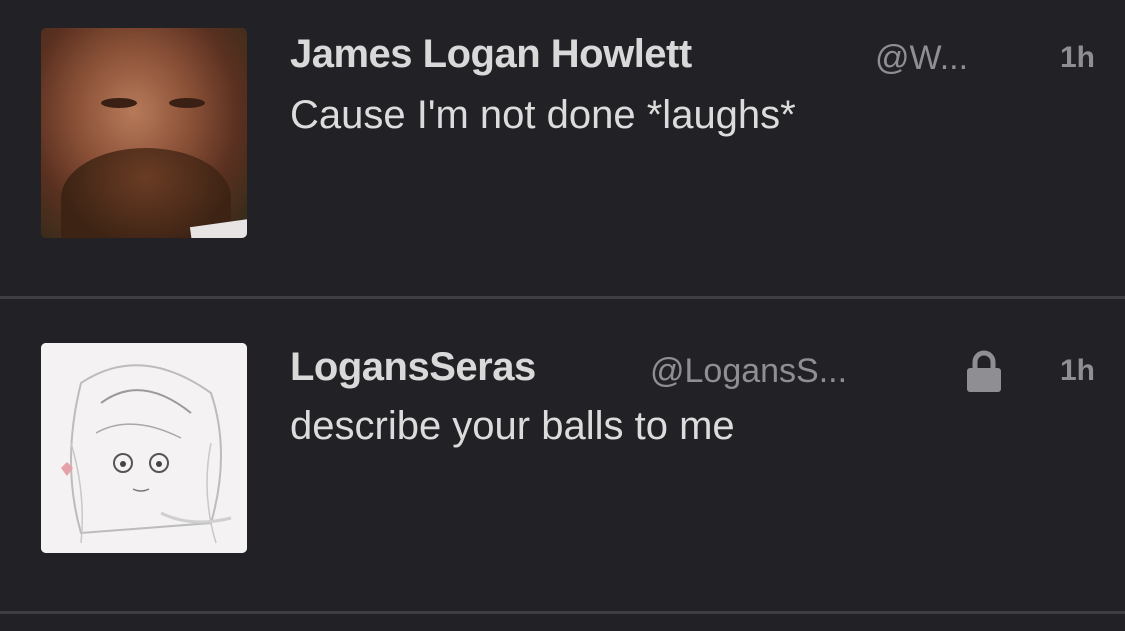 Image resolution: width=1125 pixels, height=631 pixels. What do you see at coordinates (413, 367) in the screenshot?
I see `user-name: LogansSeras` at bounding box center [413, 367].